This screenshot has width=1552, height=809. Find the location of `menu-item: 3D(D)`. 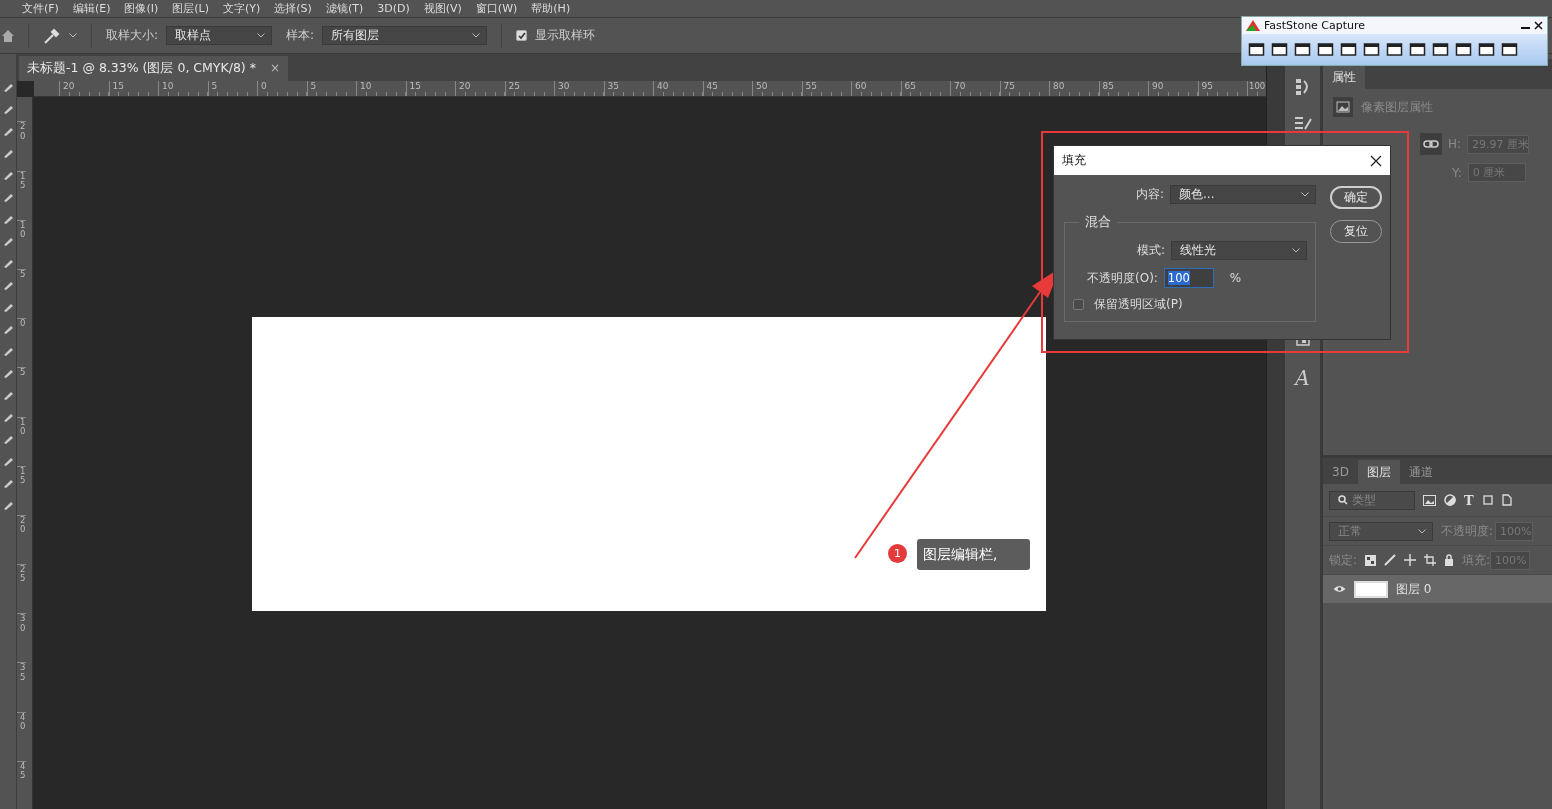

menu-item: 3D(D) is located at coordinates (393, 8).